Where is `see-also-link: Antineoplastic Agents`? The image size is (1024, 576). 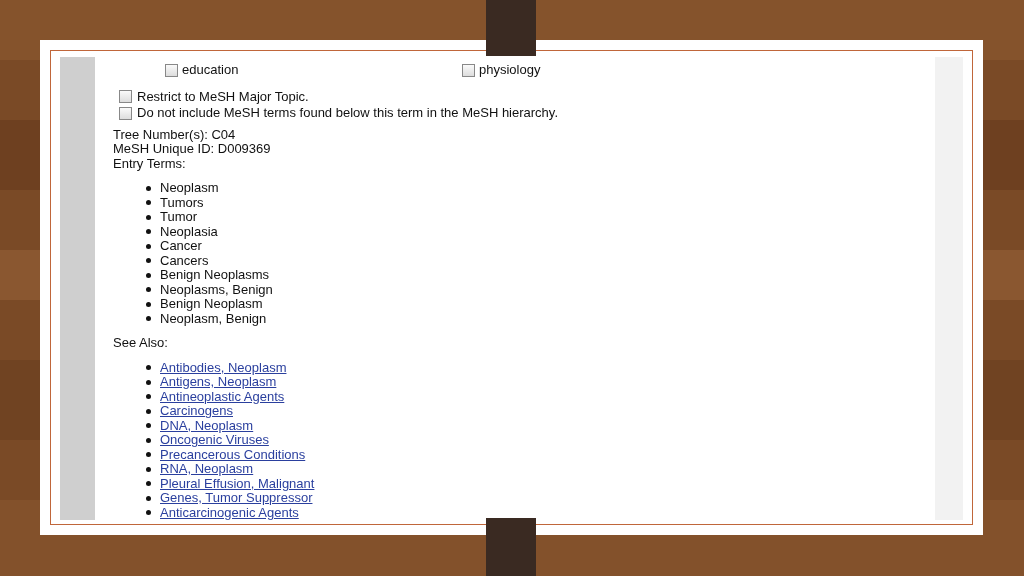
see-also-link: Antineoplastic Agents is located at coordinates (222, 396).